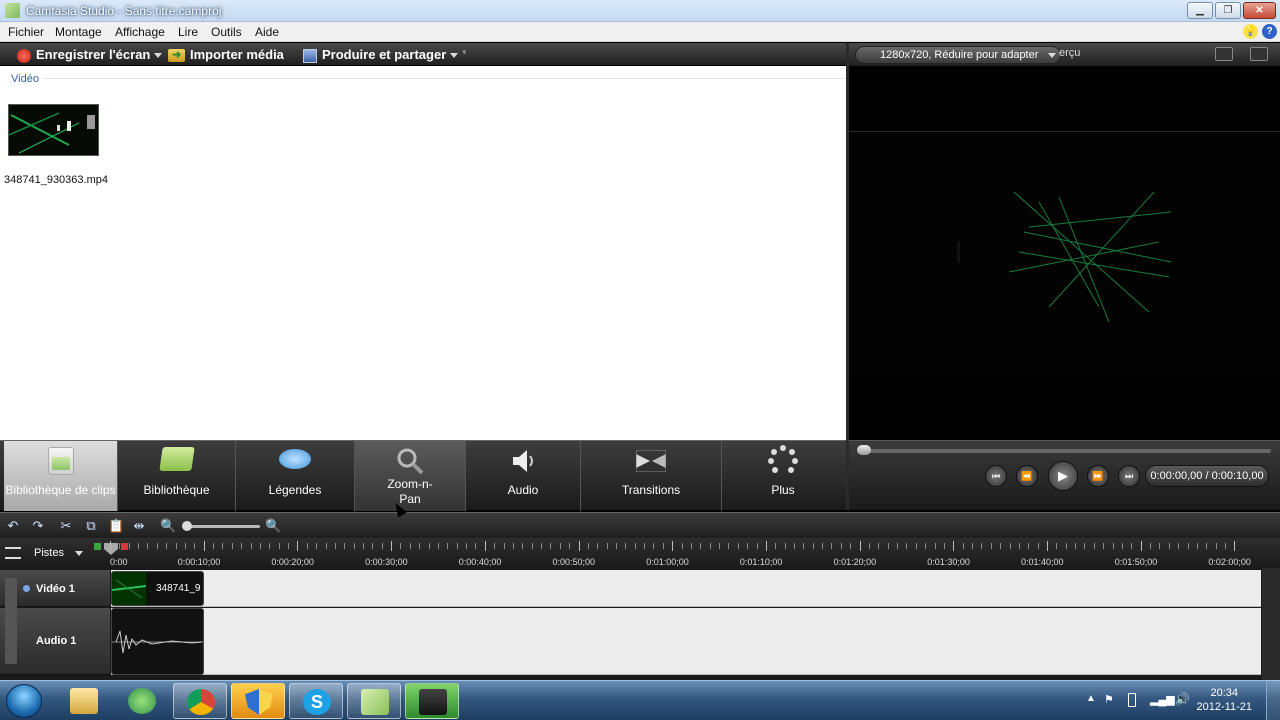 The width and height of the screenshot is (1280, 720). I want to click on audio-clip, so click(157, 641).